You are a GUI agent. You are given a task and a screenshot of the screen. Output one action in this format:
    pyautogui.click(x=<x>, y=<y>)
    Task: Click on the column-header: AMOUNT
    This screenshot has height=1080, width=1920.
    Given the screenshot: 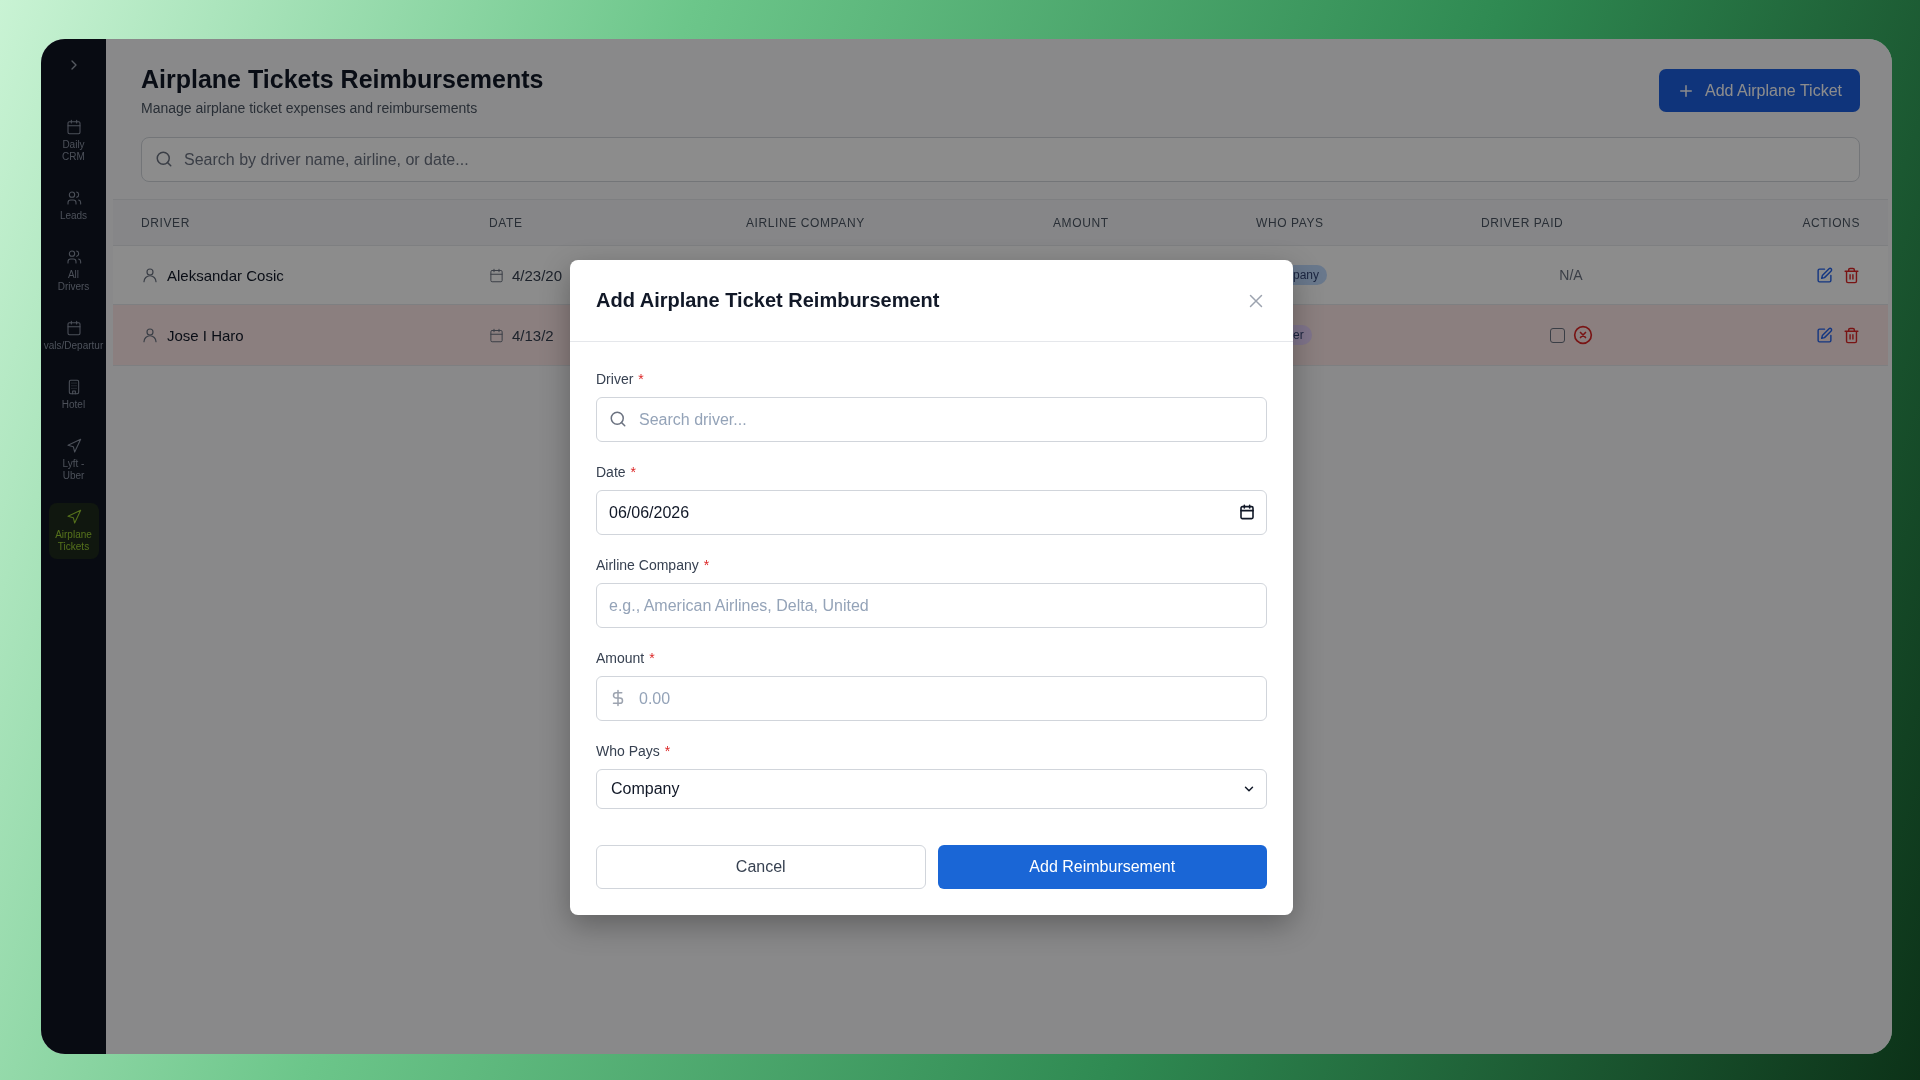 What is the action you would take?
    pyautogui.click(x=1081, y=222)
    